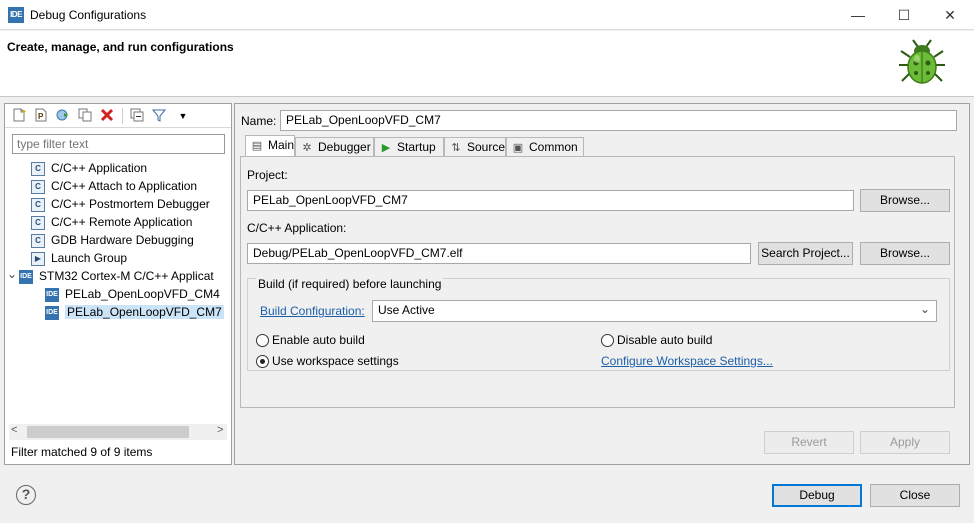 This screenshot has height=523, width=974. I want to click on tree-item: ⌄ IDE STM32 Cortex-M C/C++ Applicat, so click(110, 276).